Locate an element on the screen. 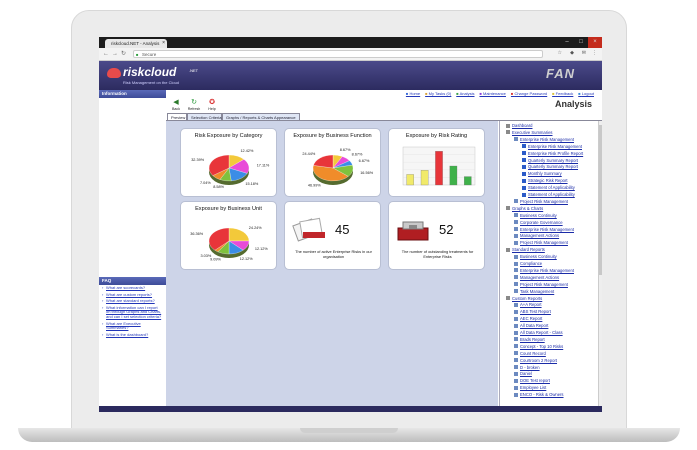  tree-node: Courtroom 2 Report is located at coordinates (535, 360).